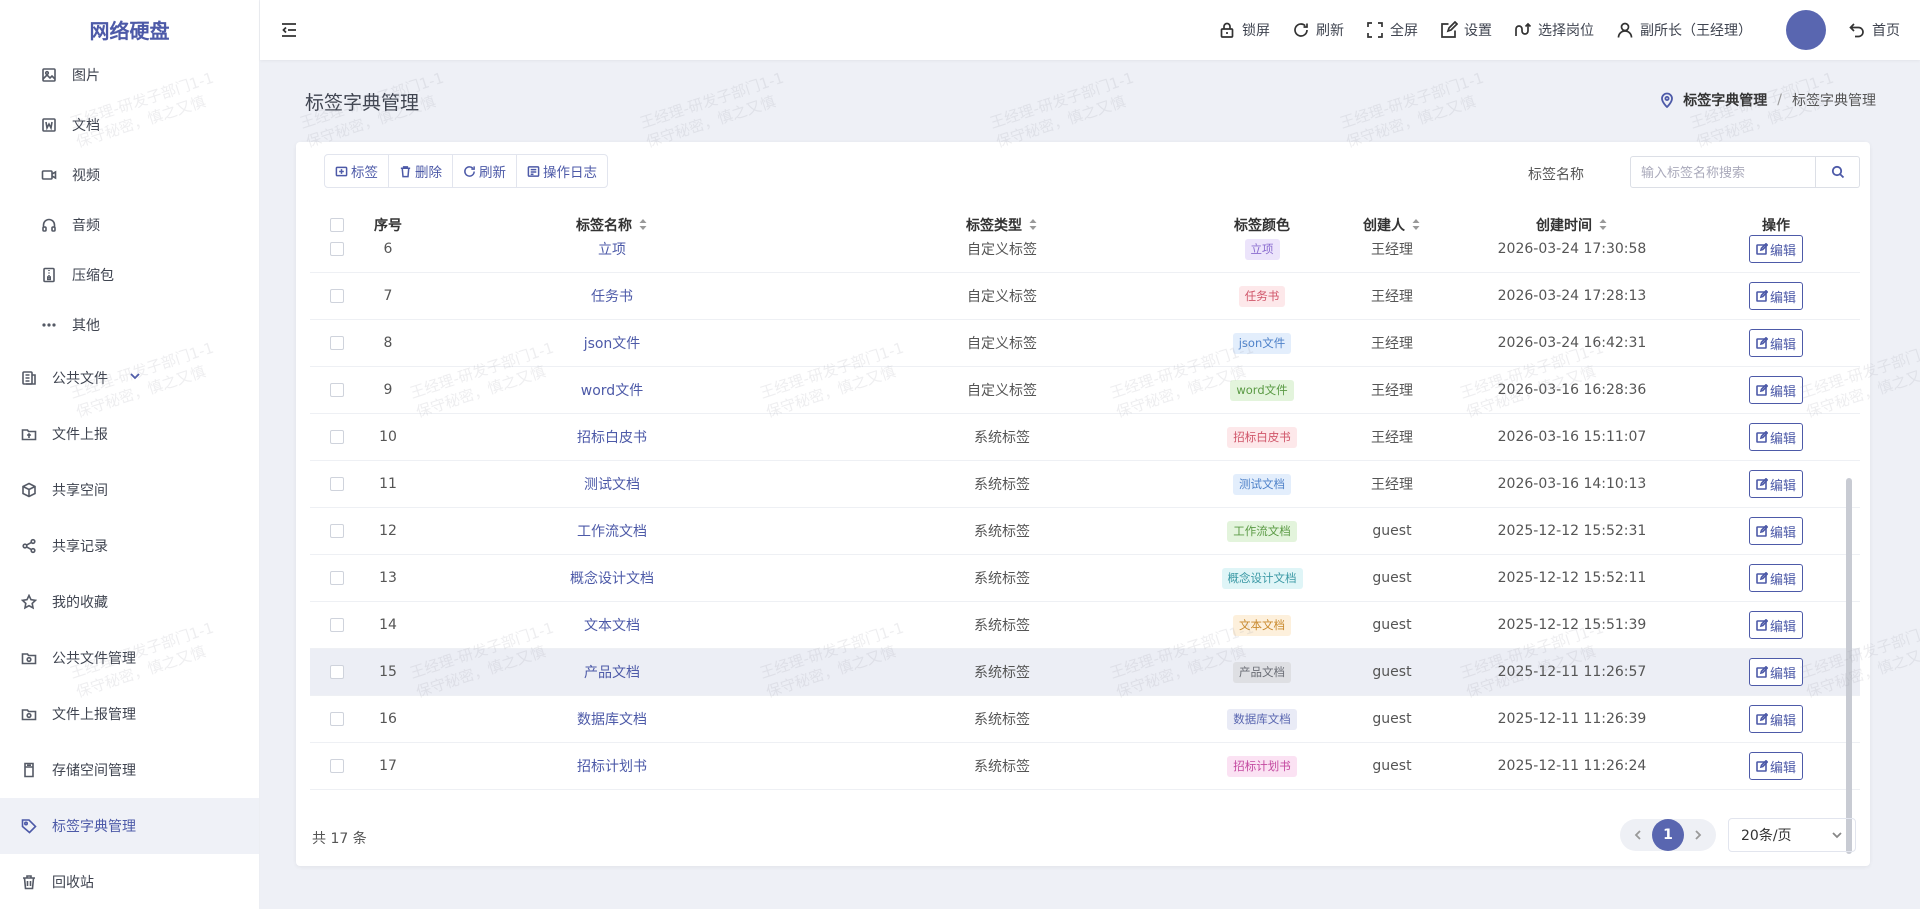 The height and width of the screenshot is (909, 1920). Describe the element at coordinates (1572, 578) in the screenshot. I see `row-time: 2025-12-12 15:52:11` at that location.